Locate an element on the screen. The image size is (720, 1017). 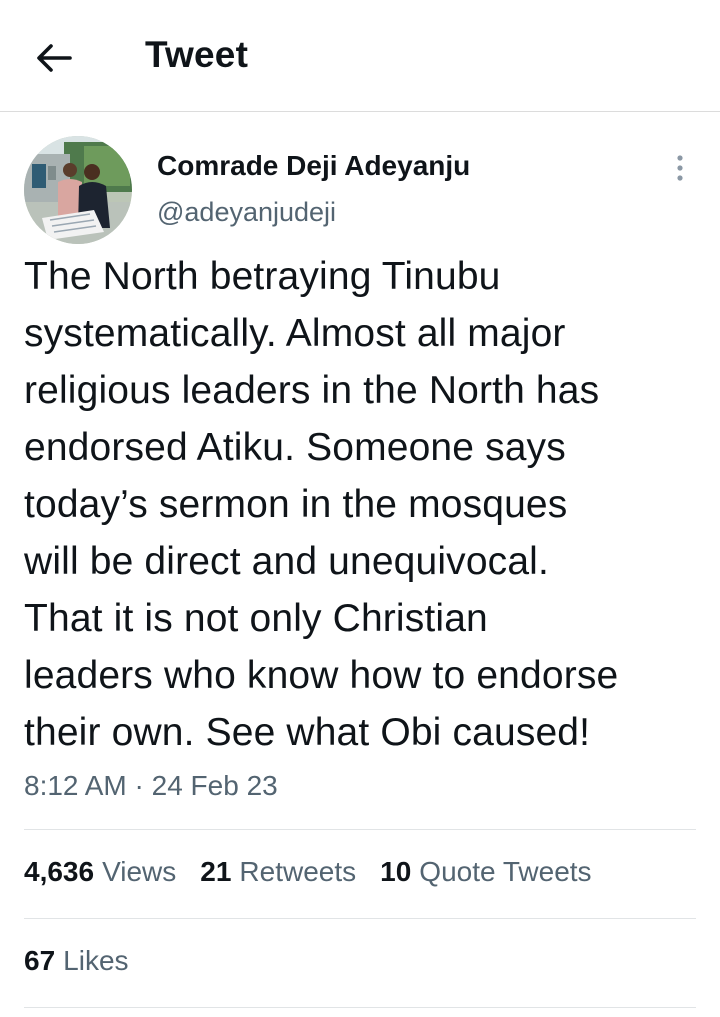
views-stat: 4,636 Views is located at coordinates (100, 872).